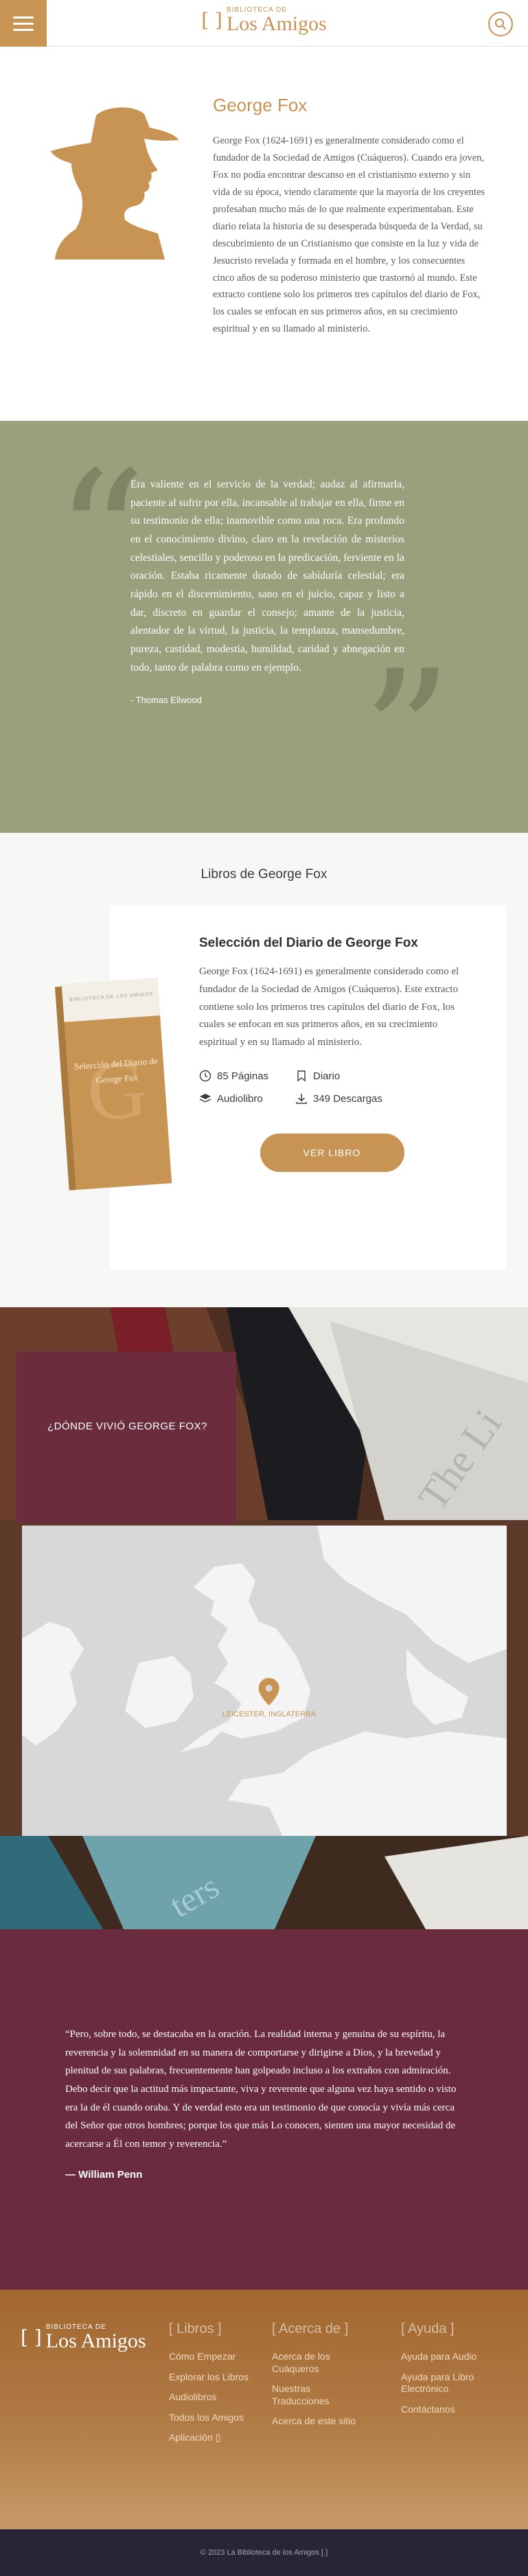  I want to click on site-logo: [ ] BIBLIOTECA DE Los Amigos, so click(264, 20).